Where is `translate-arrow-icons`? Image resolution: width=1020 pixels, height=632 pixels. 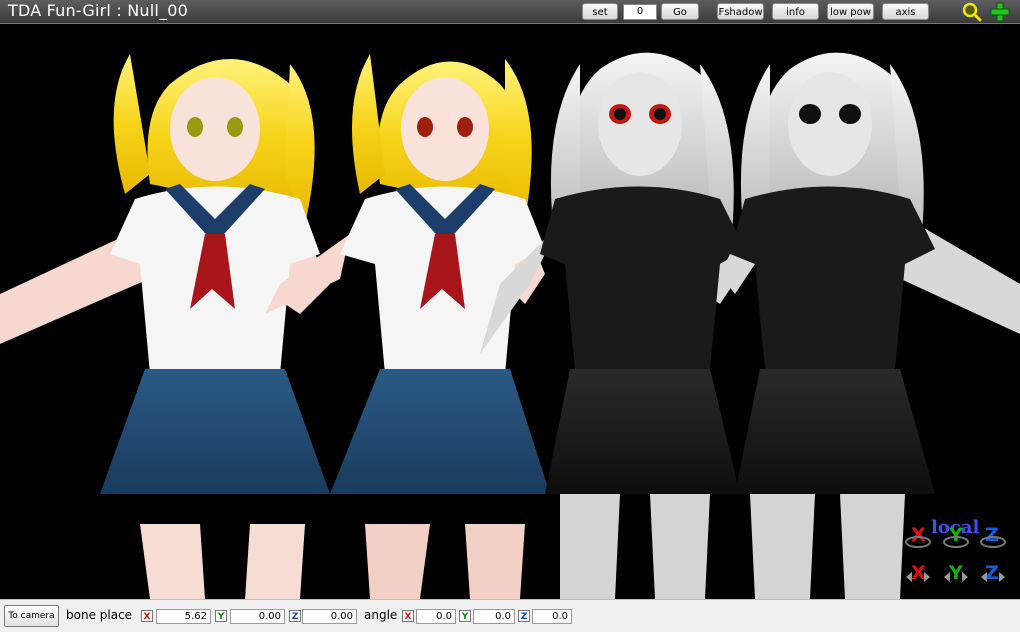
translate-arrow-icons is located at coordinates (955, 577).